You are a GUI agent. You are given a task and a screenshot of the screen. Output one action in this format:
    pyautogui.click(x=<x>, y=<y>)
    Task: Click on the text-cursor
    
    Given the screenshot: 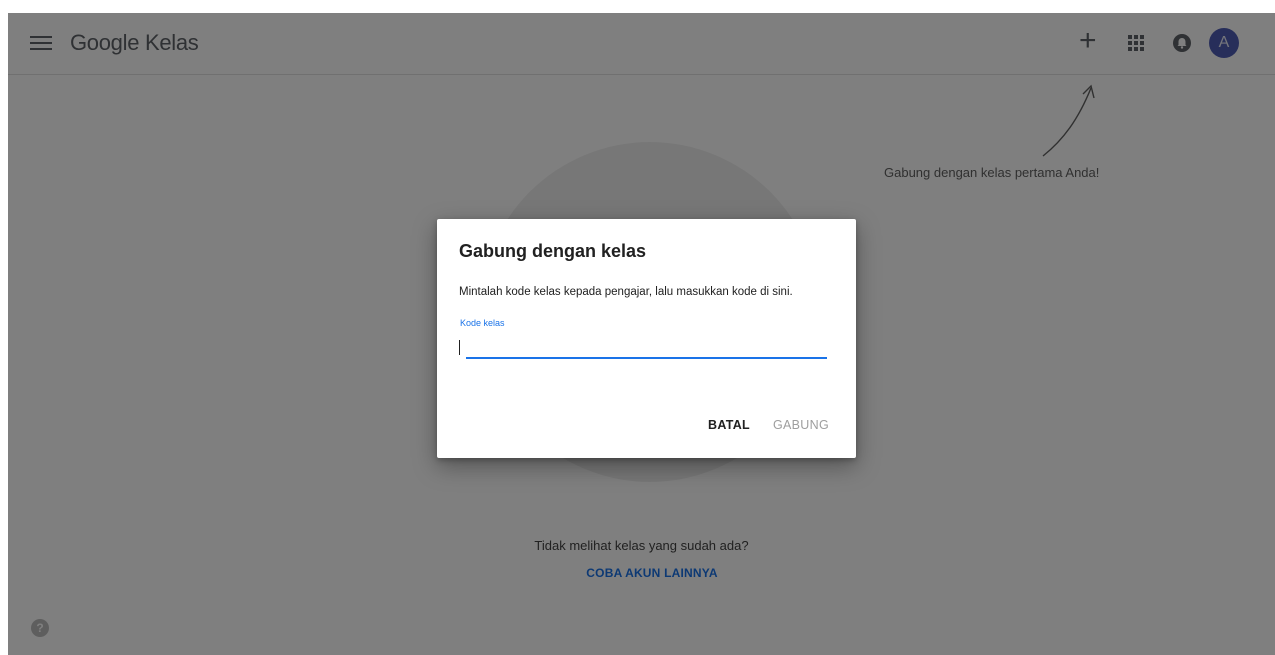 What is the action you would take?
    pyautogui.click(x=459, y=347)
    